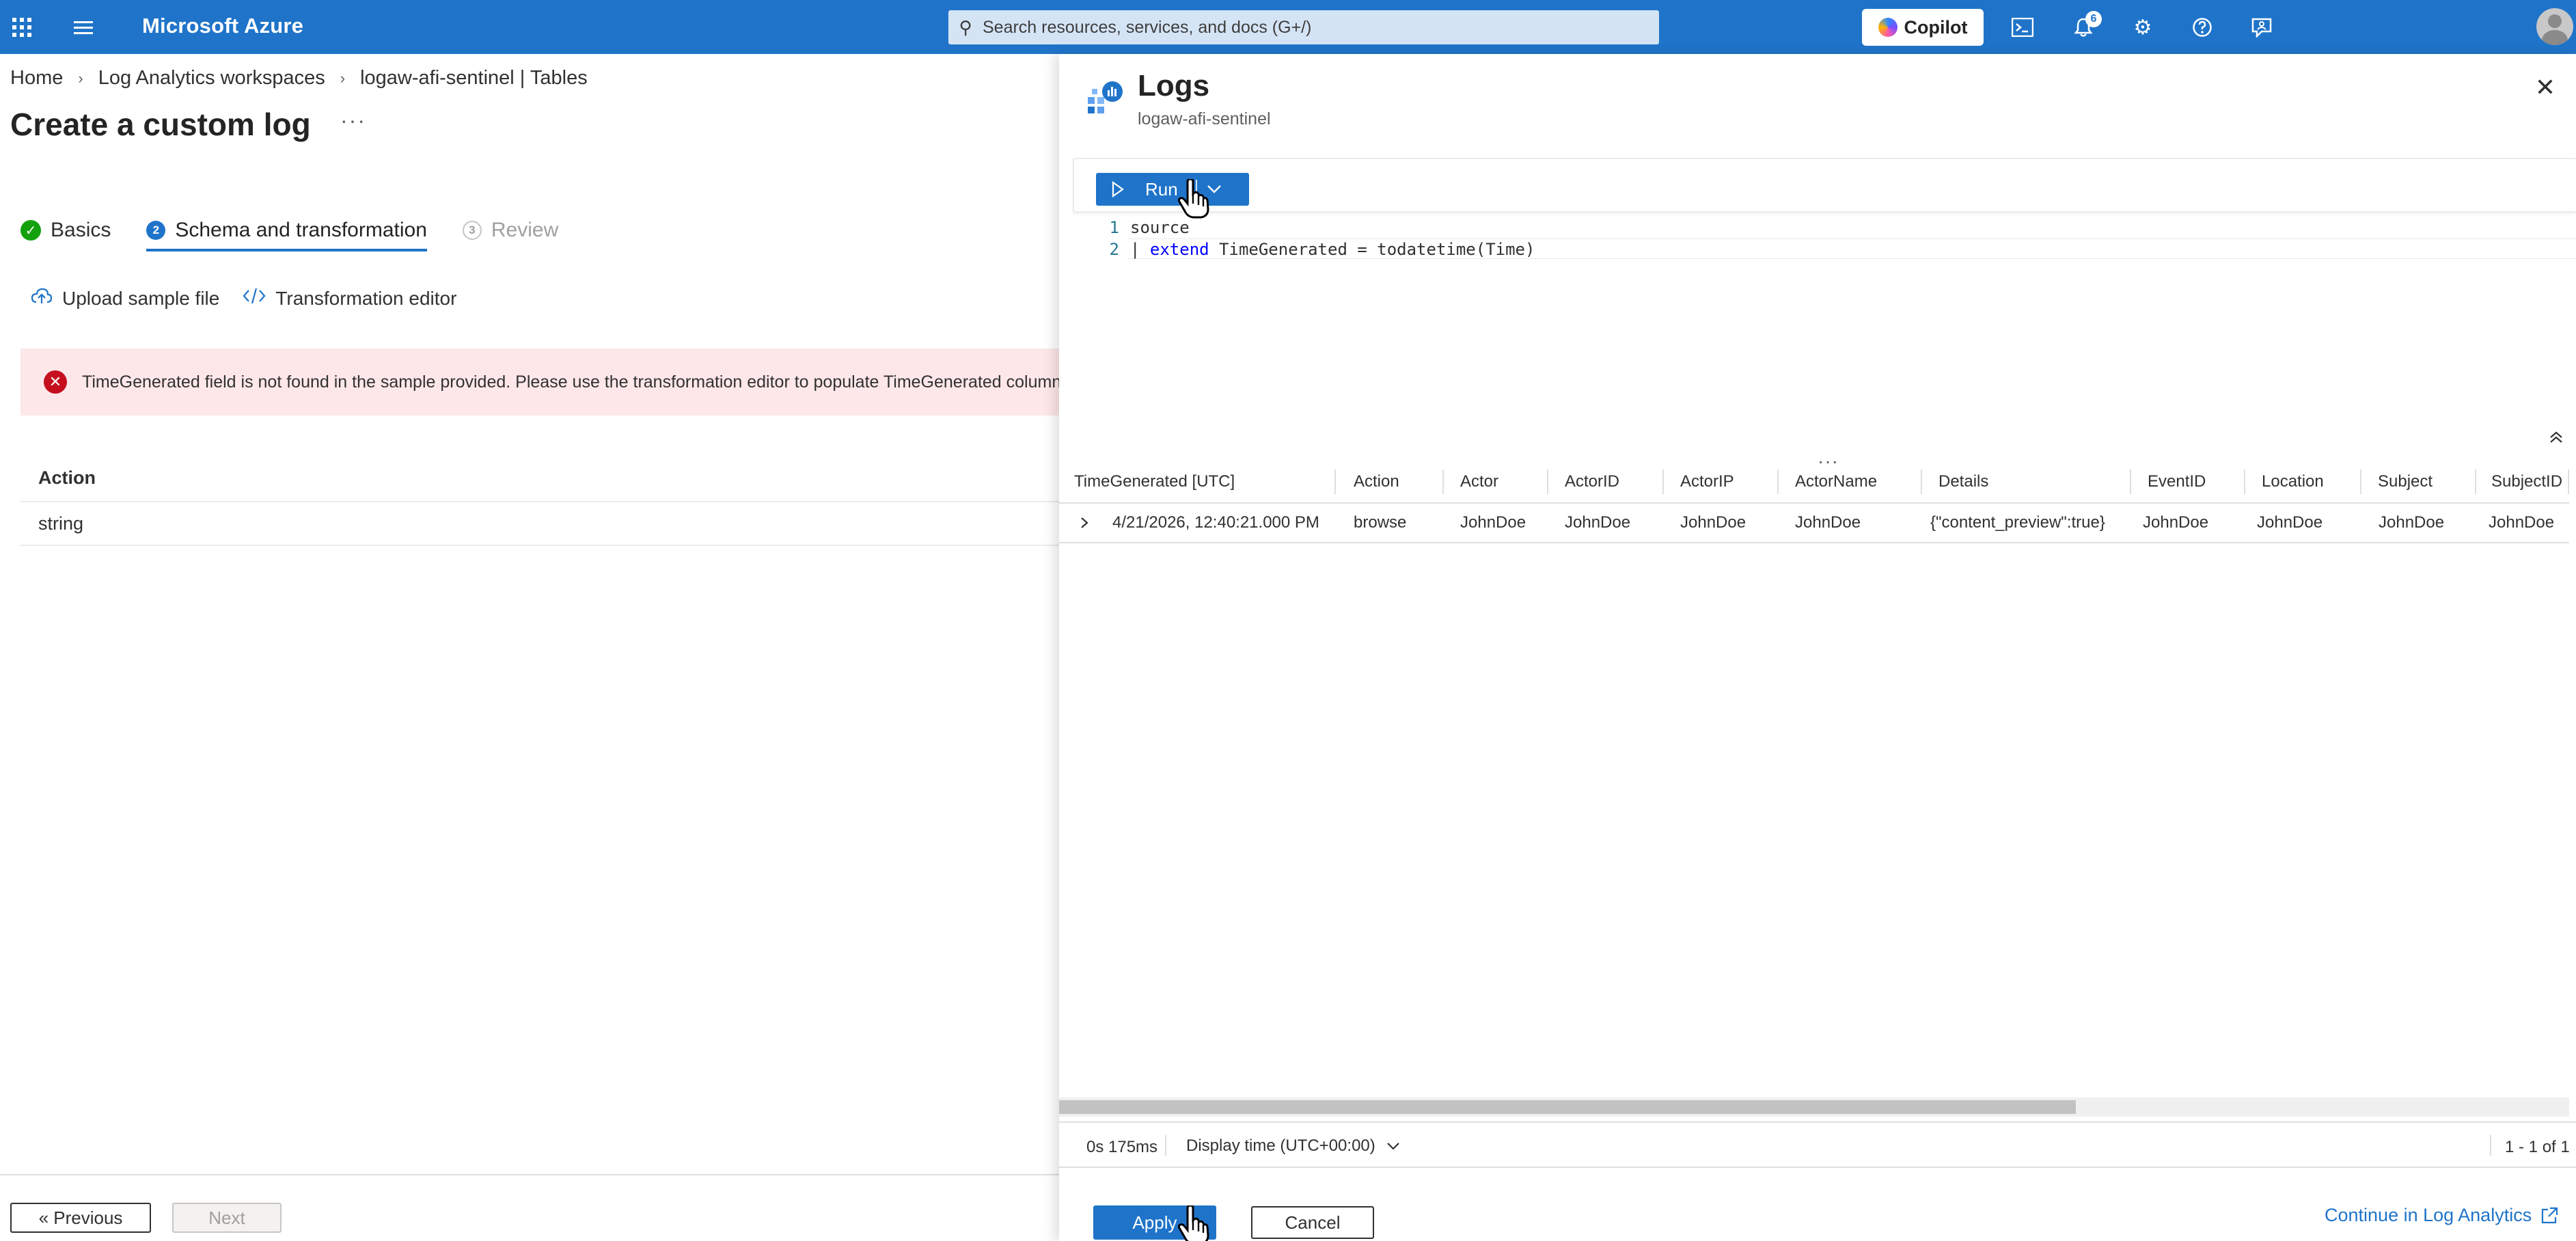 The width and height of the screenshot is (2576, 1241). What do you see at coordinates (156, 230) in the screenshot?
I see `step-number: 2` at bounding box center [156, 230].